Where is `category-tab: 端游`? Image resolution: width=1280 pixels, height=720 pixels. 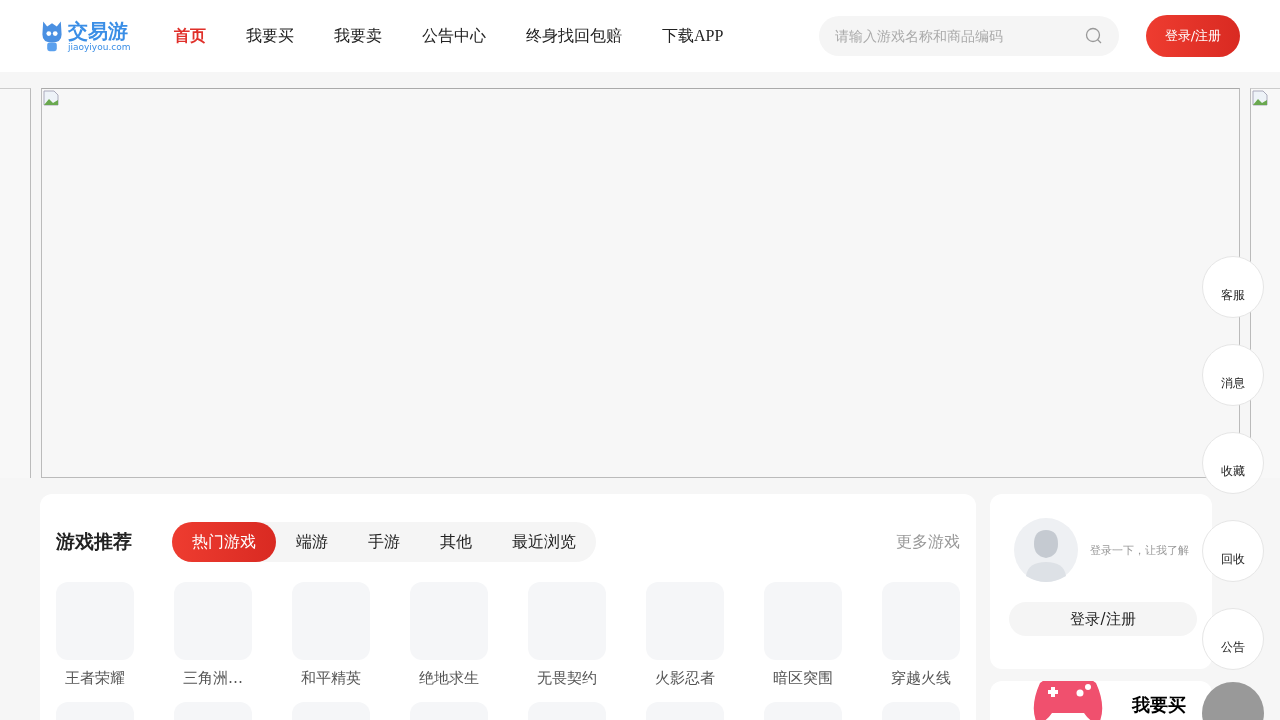
category-tab: 端游 is located at coordinates (312, 542).